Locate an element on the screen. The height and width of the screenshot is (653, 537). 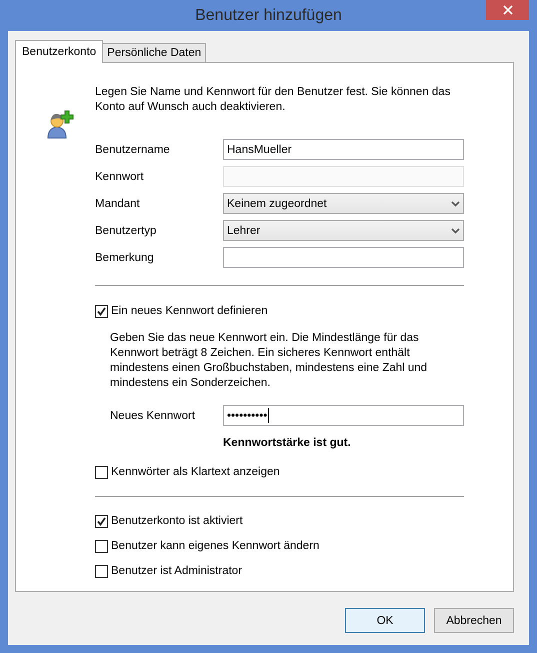
field-label: Mandant is located at coordinates (118, 204).